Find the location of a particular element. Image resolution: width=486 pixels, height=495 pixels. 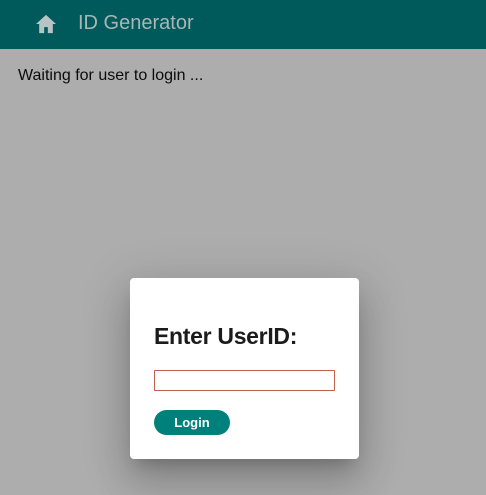

app-title: ID Generator is located at coordinates (136, 23).